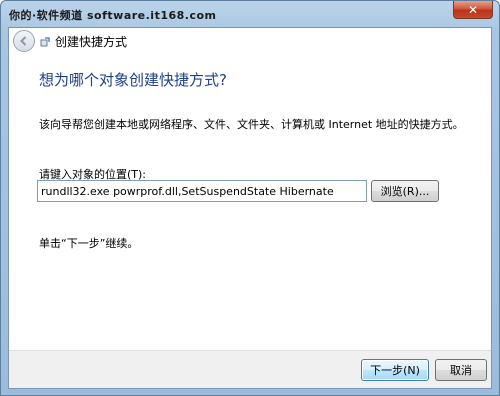 The image size is (500, 396). Describe the element at coordinates (113, 15) in the screenshot. I see `watermark-text: 你的·软件频道 software.it168.com` at that location.